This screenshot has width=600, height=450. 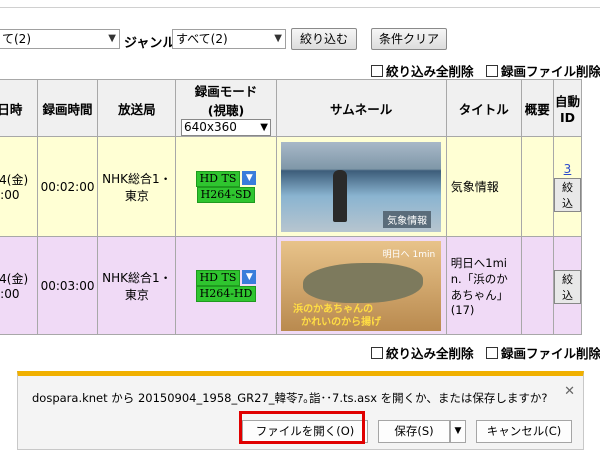 What do you see at coordinates (409, 254) in the screenshot?
I see `thumbnail-caption: 明日へ 1min` at bounding box center [409, 254].